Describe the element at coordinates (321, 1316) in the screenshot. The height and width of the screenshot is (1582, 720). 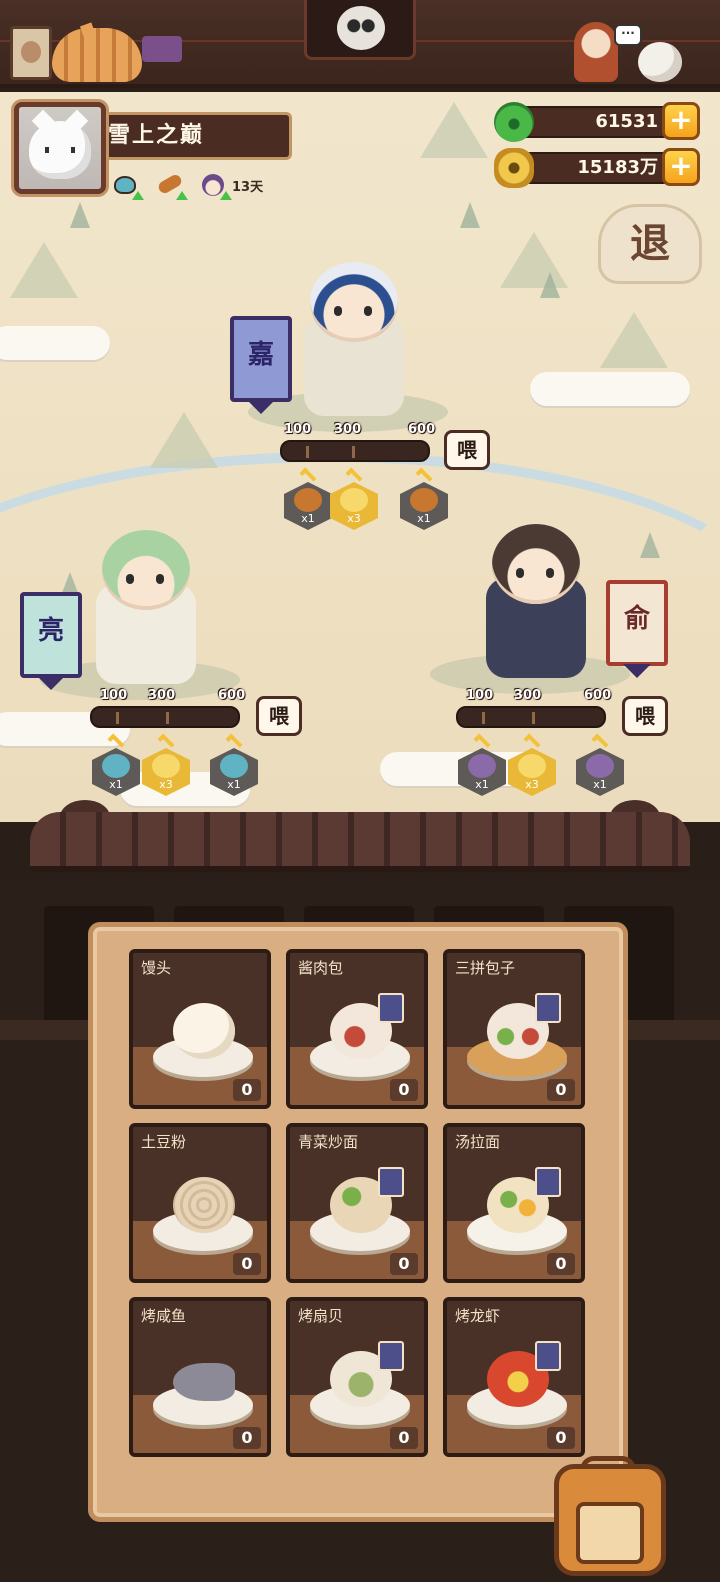
I see `food-name: 烤扇贝` at that location.